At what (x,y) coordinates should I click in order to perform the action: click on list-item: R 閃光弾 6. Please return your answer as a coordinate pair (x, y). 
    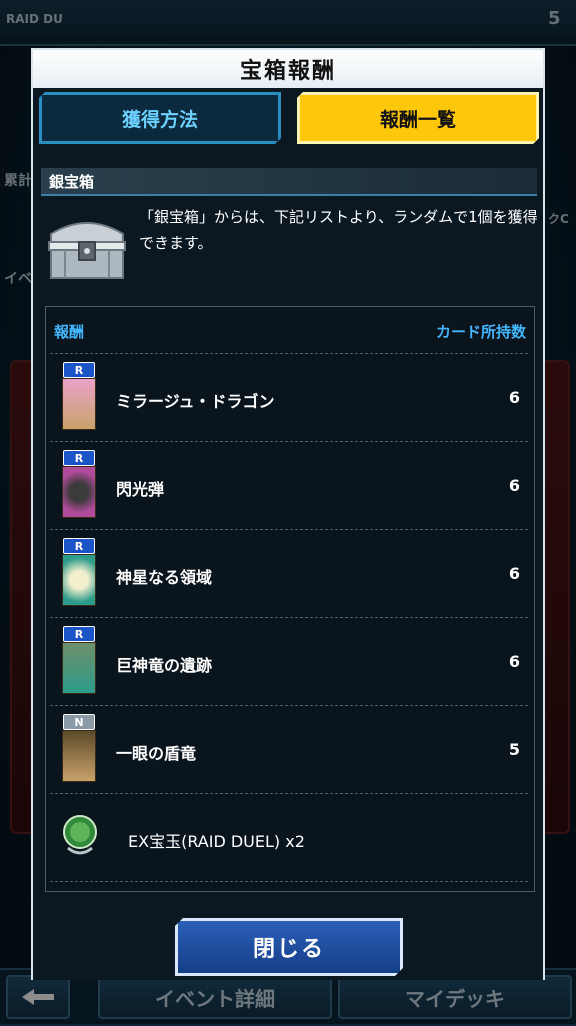
    Looking at the image, I should click on (289, 484).